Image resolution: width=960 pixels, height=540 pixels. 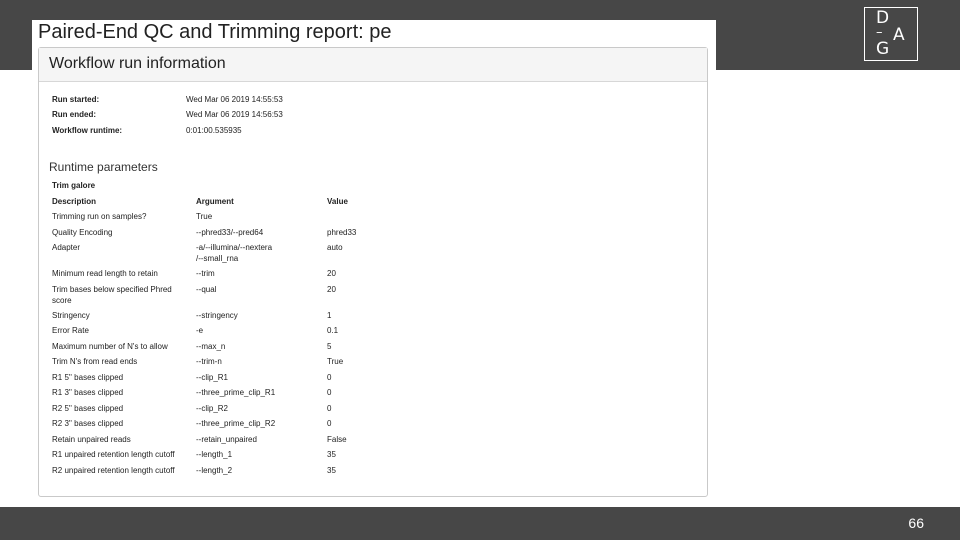 I want to click on row-arg: --clip_R2, so click(x=212, y=408).